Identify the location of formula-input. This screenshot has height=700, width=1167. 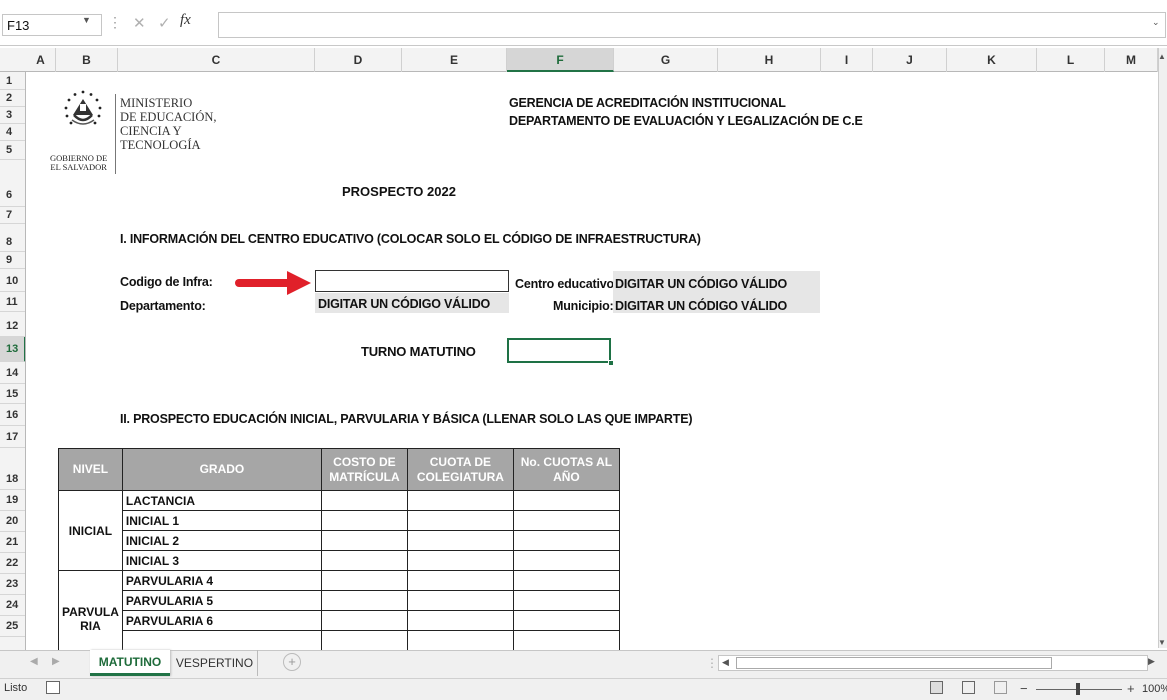
(692, 25).